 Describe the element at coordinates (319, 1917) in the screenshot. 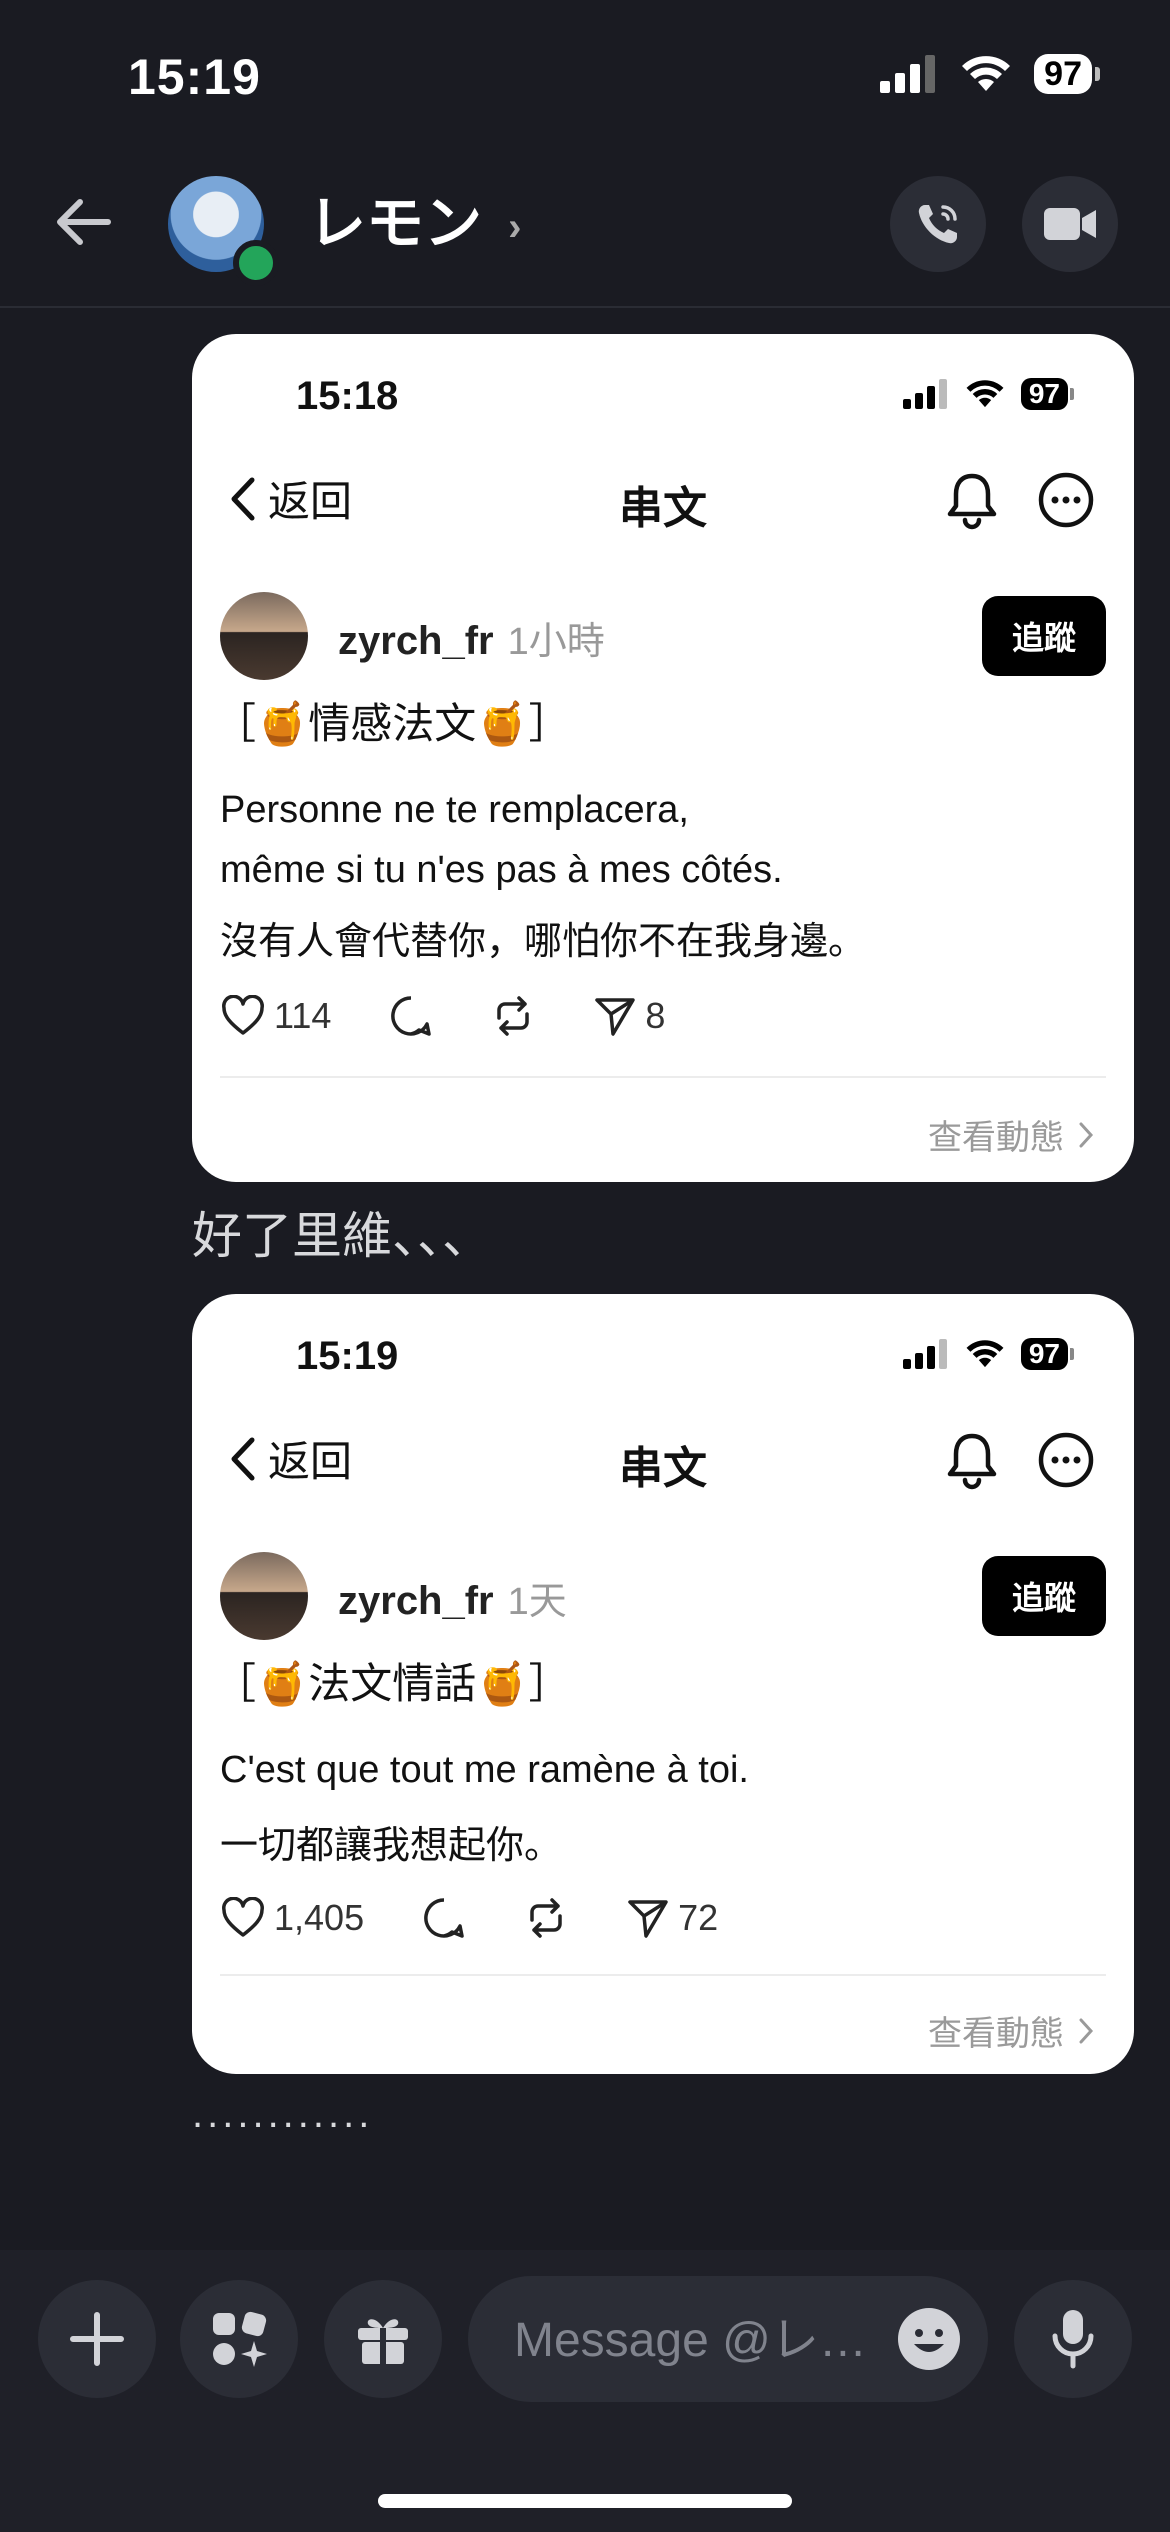

I see `like-count-value: 1,405` at that location.